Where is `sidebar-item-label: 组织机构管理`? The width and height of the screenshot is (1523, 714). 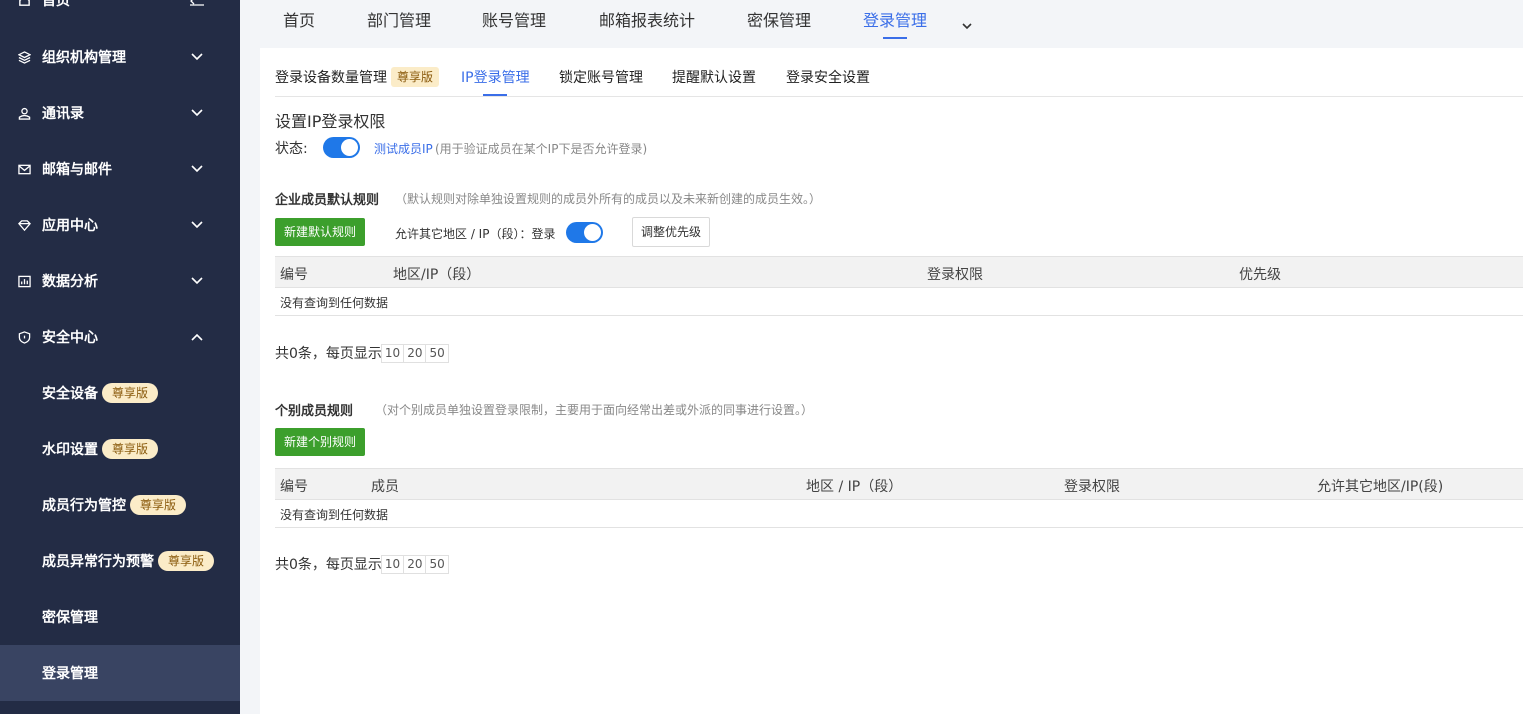 sidebar-item-label: 组织机构管理 is located at coordinates (84, 58).